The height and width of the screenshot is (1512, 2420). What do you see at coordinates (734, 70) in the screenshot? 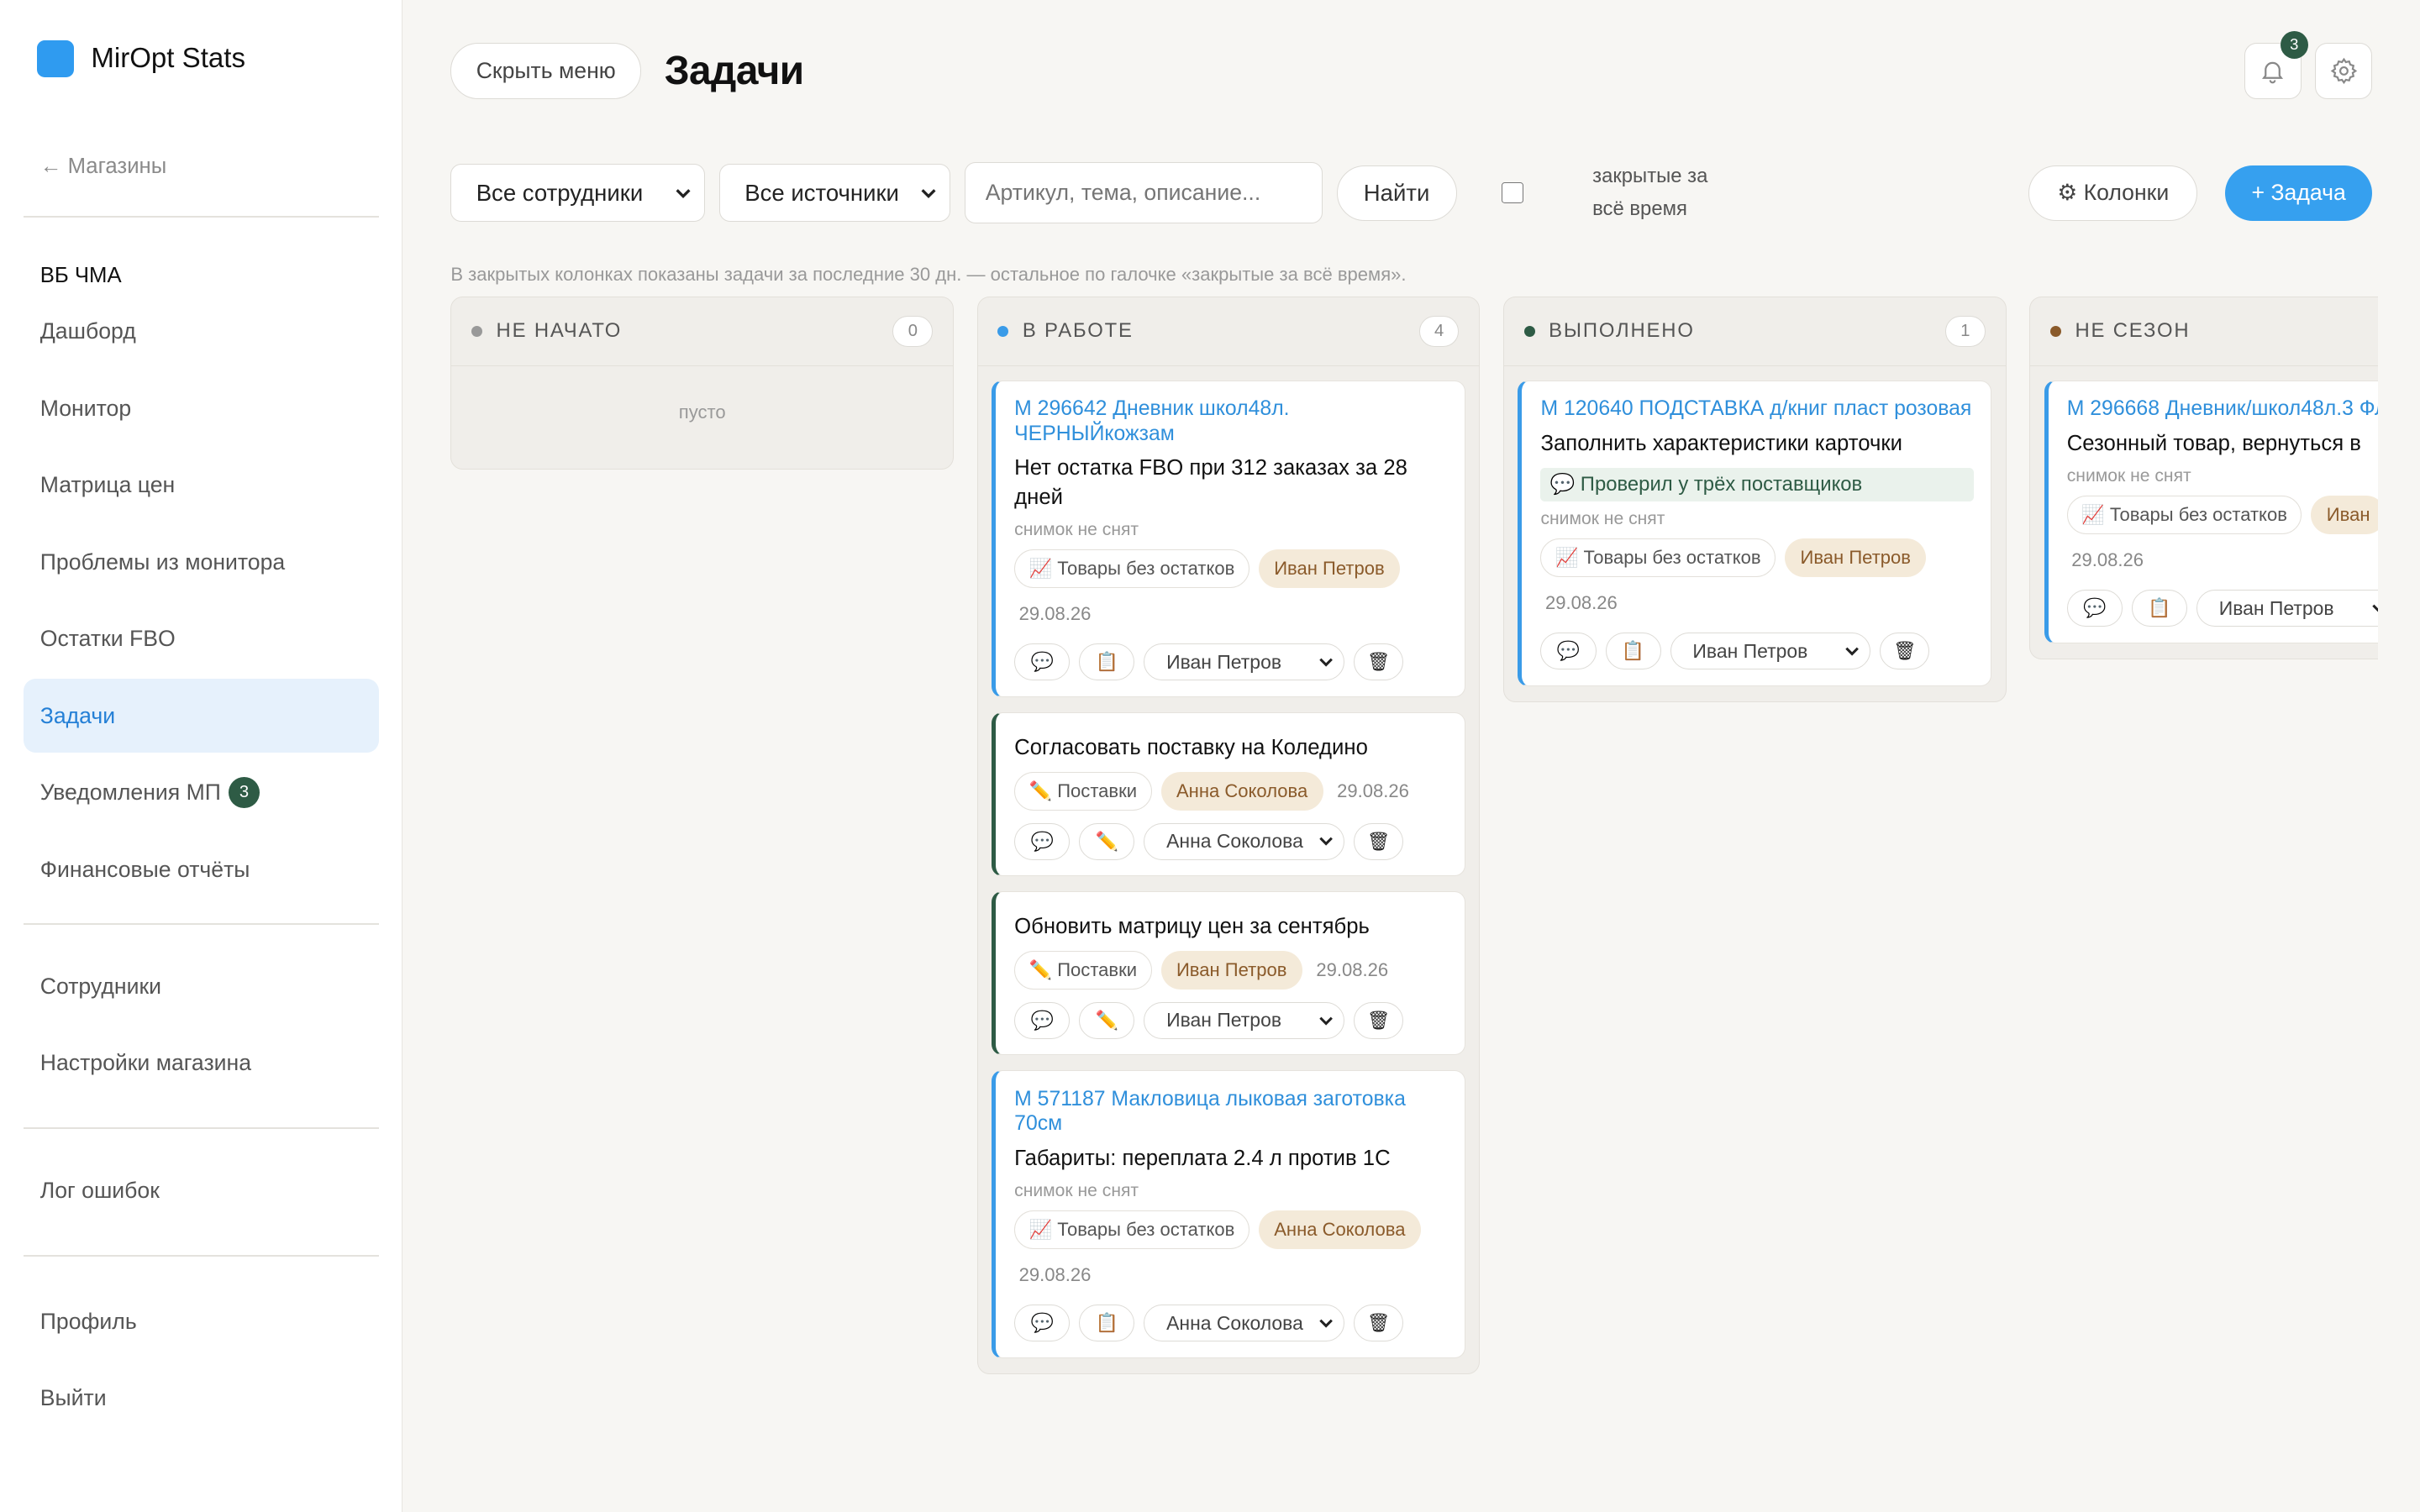
I see `page-title: Задачи` at bounding box center [734, 70].